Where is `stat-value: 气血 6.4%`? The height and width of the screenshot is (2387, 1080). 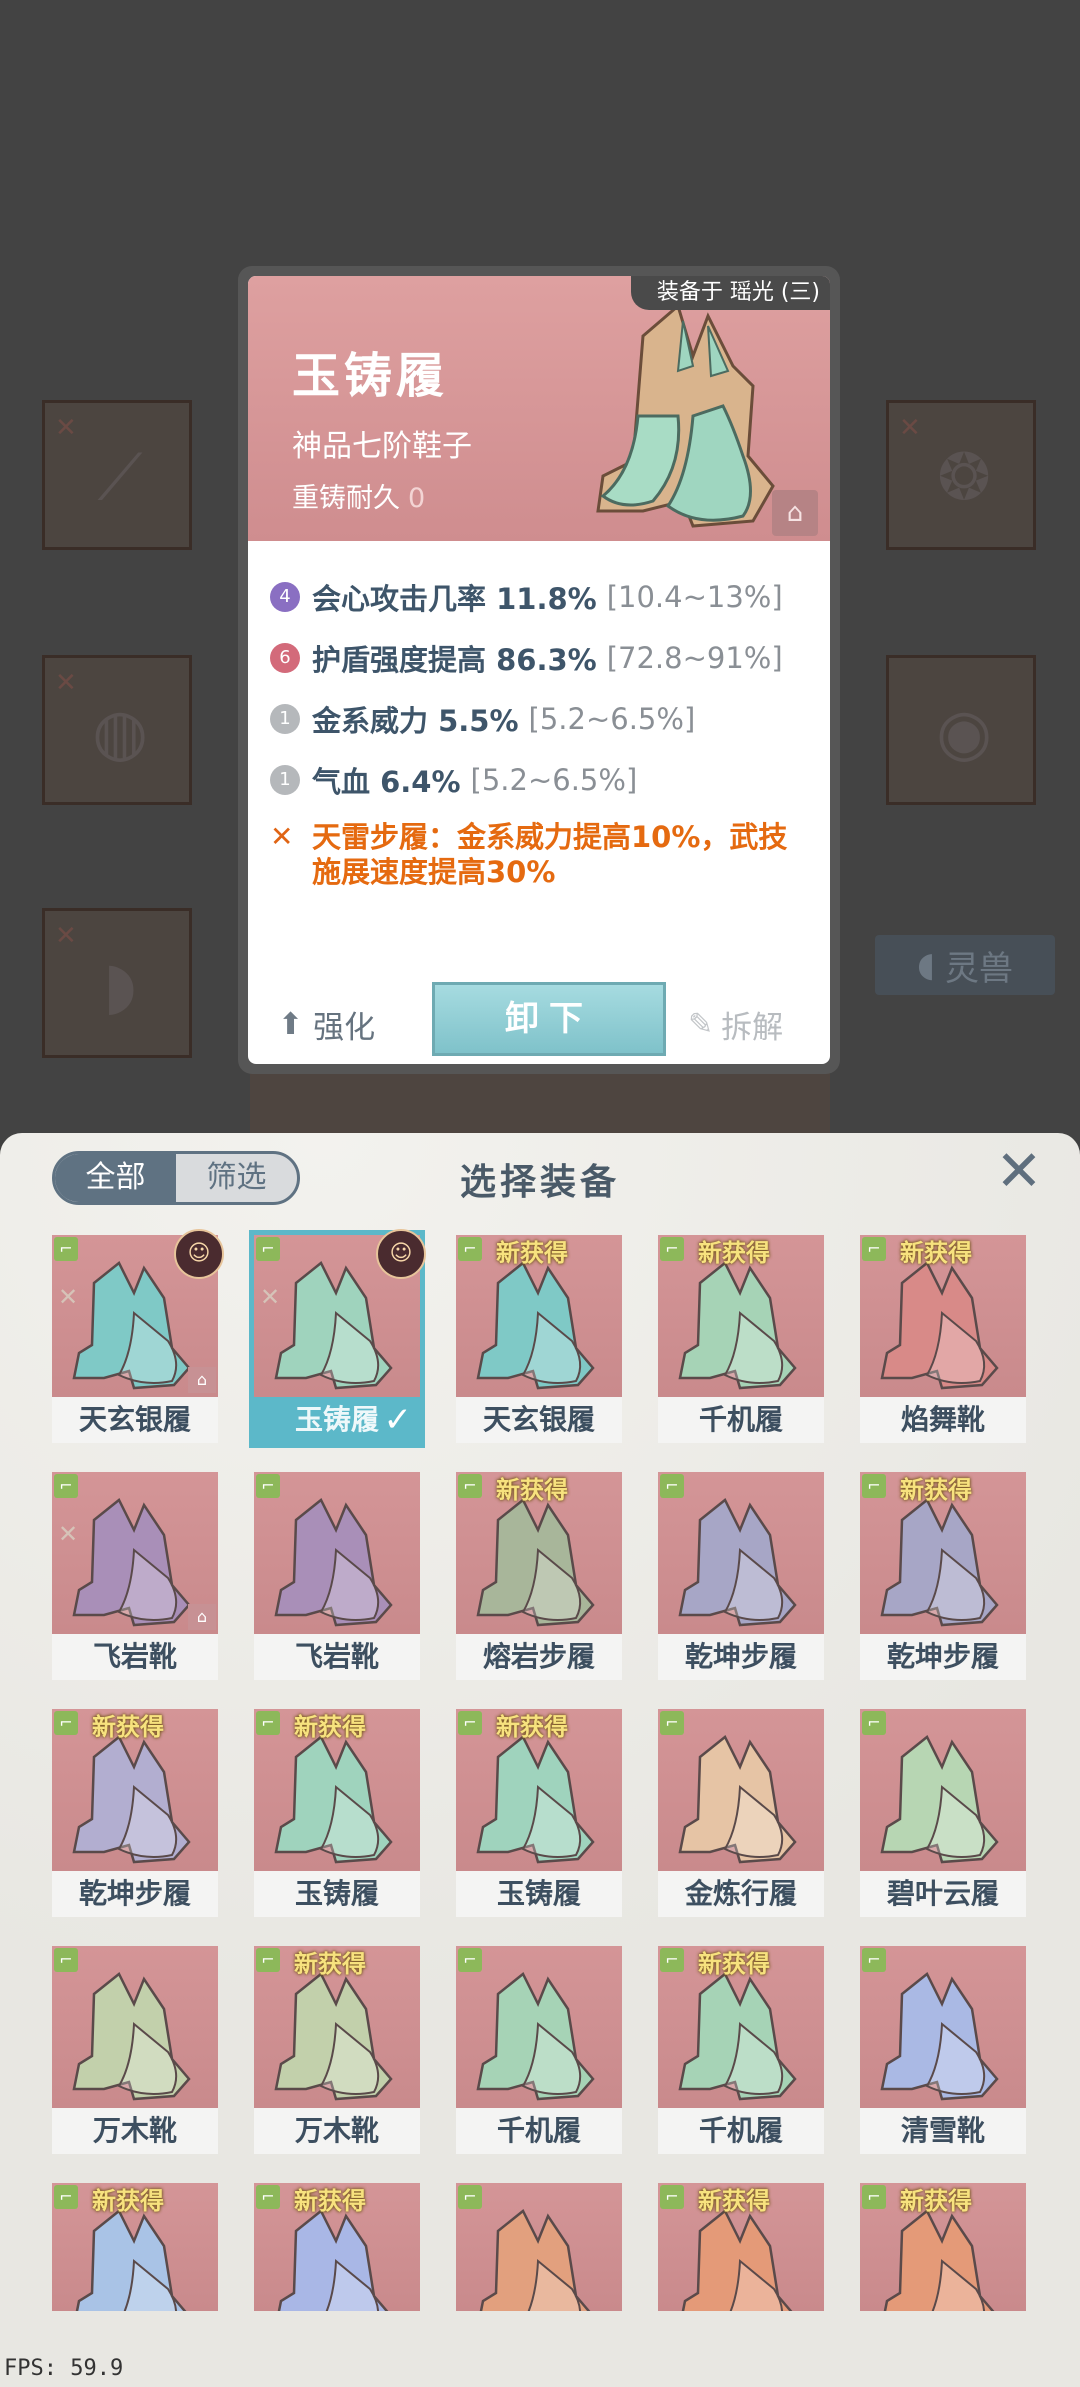
stat-value: 气血 6.4% is located at coordinates (386, 781).